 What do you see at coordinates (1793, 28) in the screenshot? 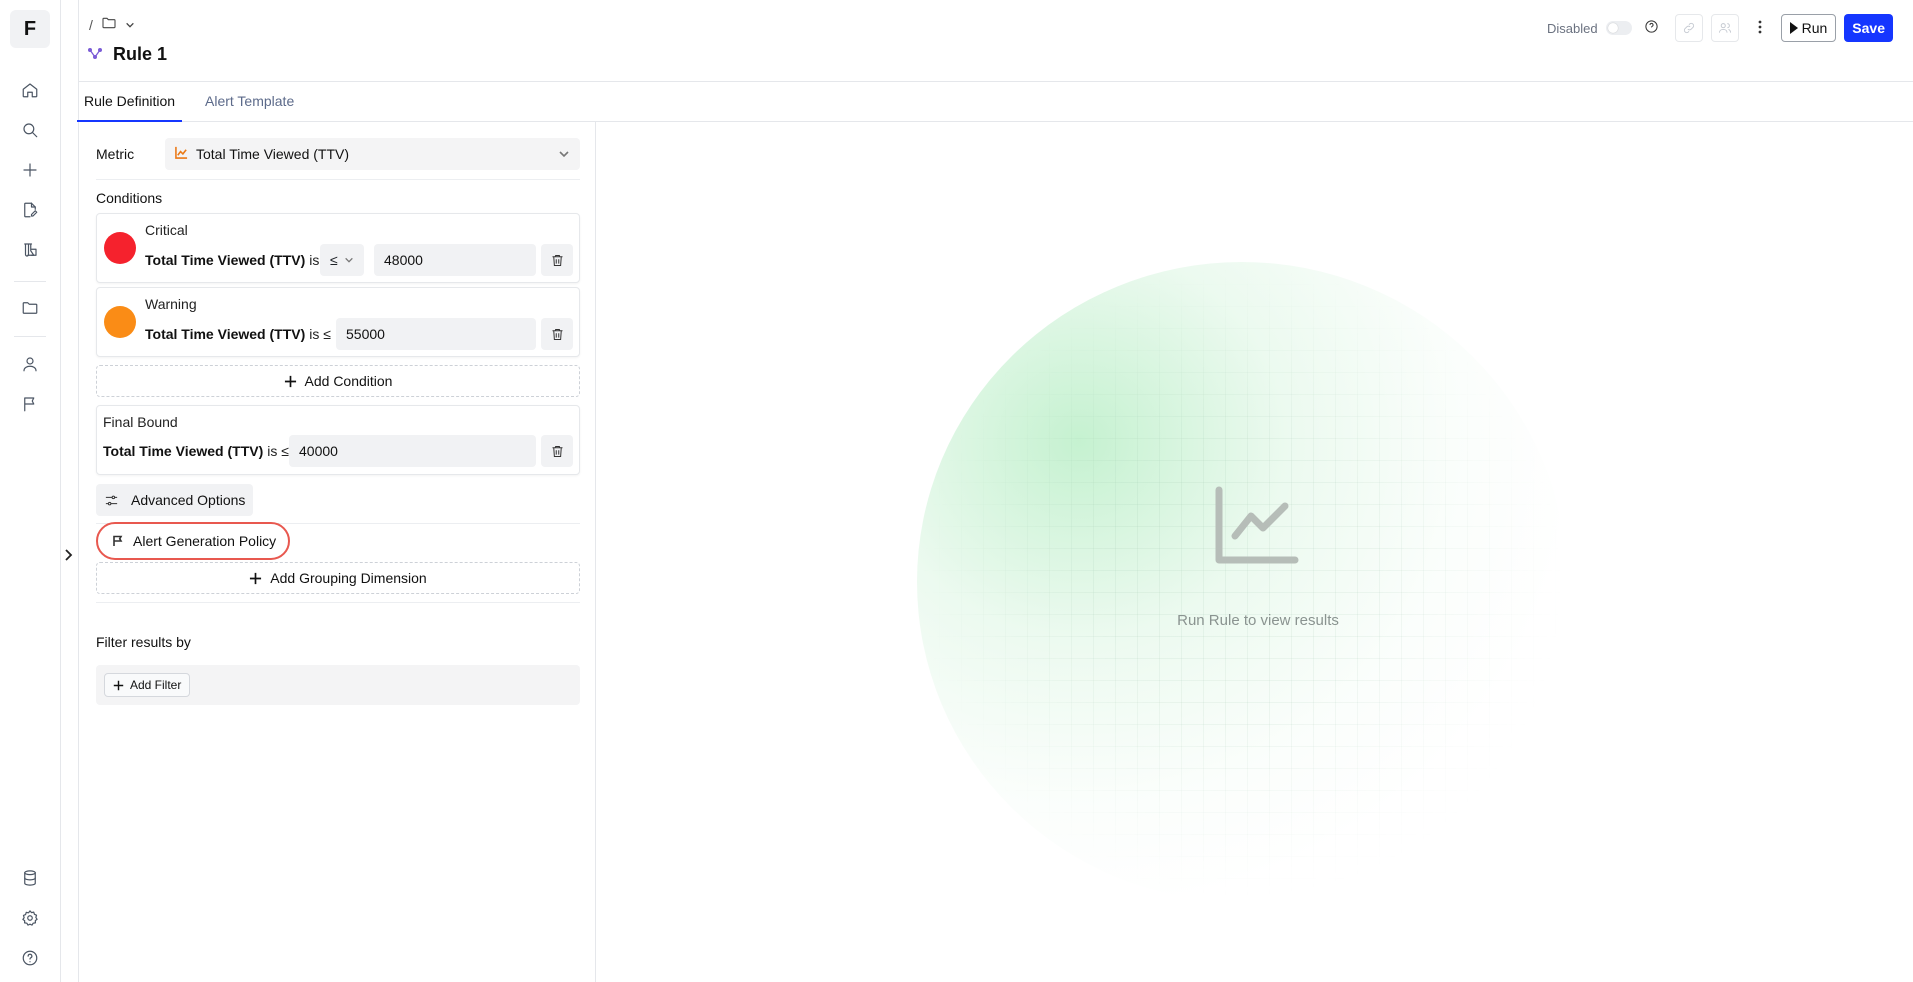
I see `play-icon` at bounding box center [1793, 28].